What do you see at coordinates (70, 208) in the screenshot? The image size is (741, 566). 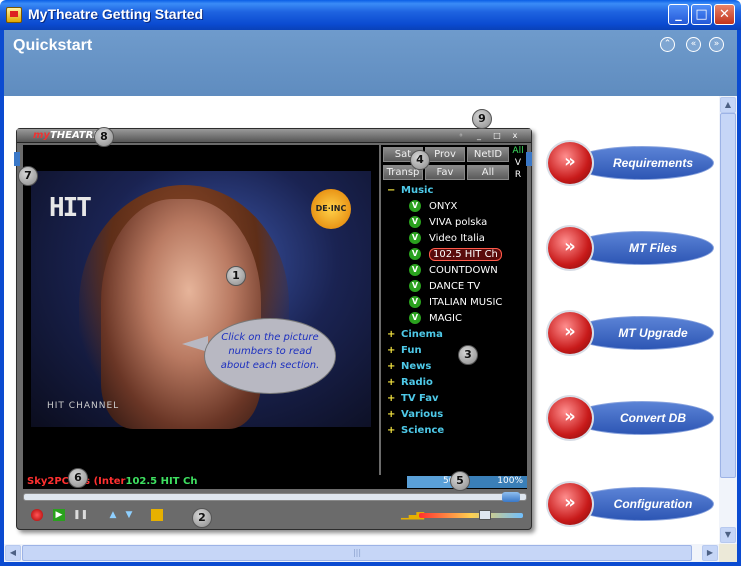 I see `channel-logo: HIT` at bounding box center [70, 208].